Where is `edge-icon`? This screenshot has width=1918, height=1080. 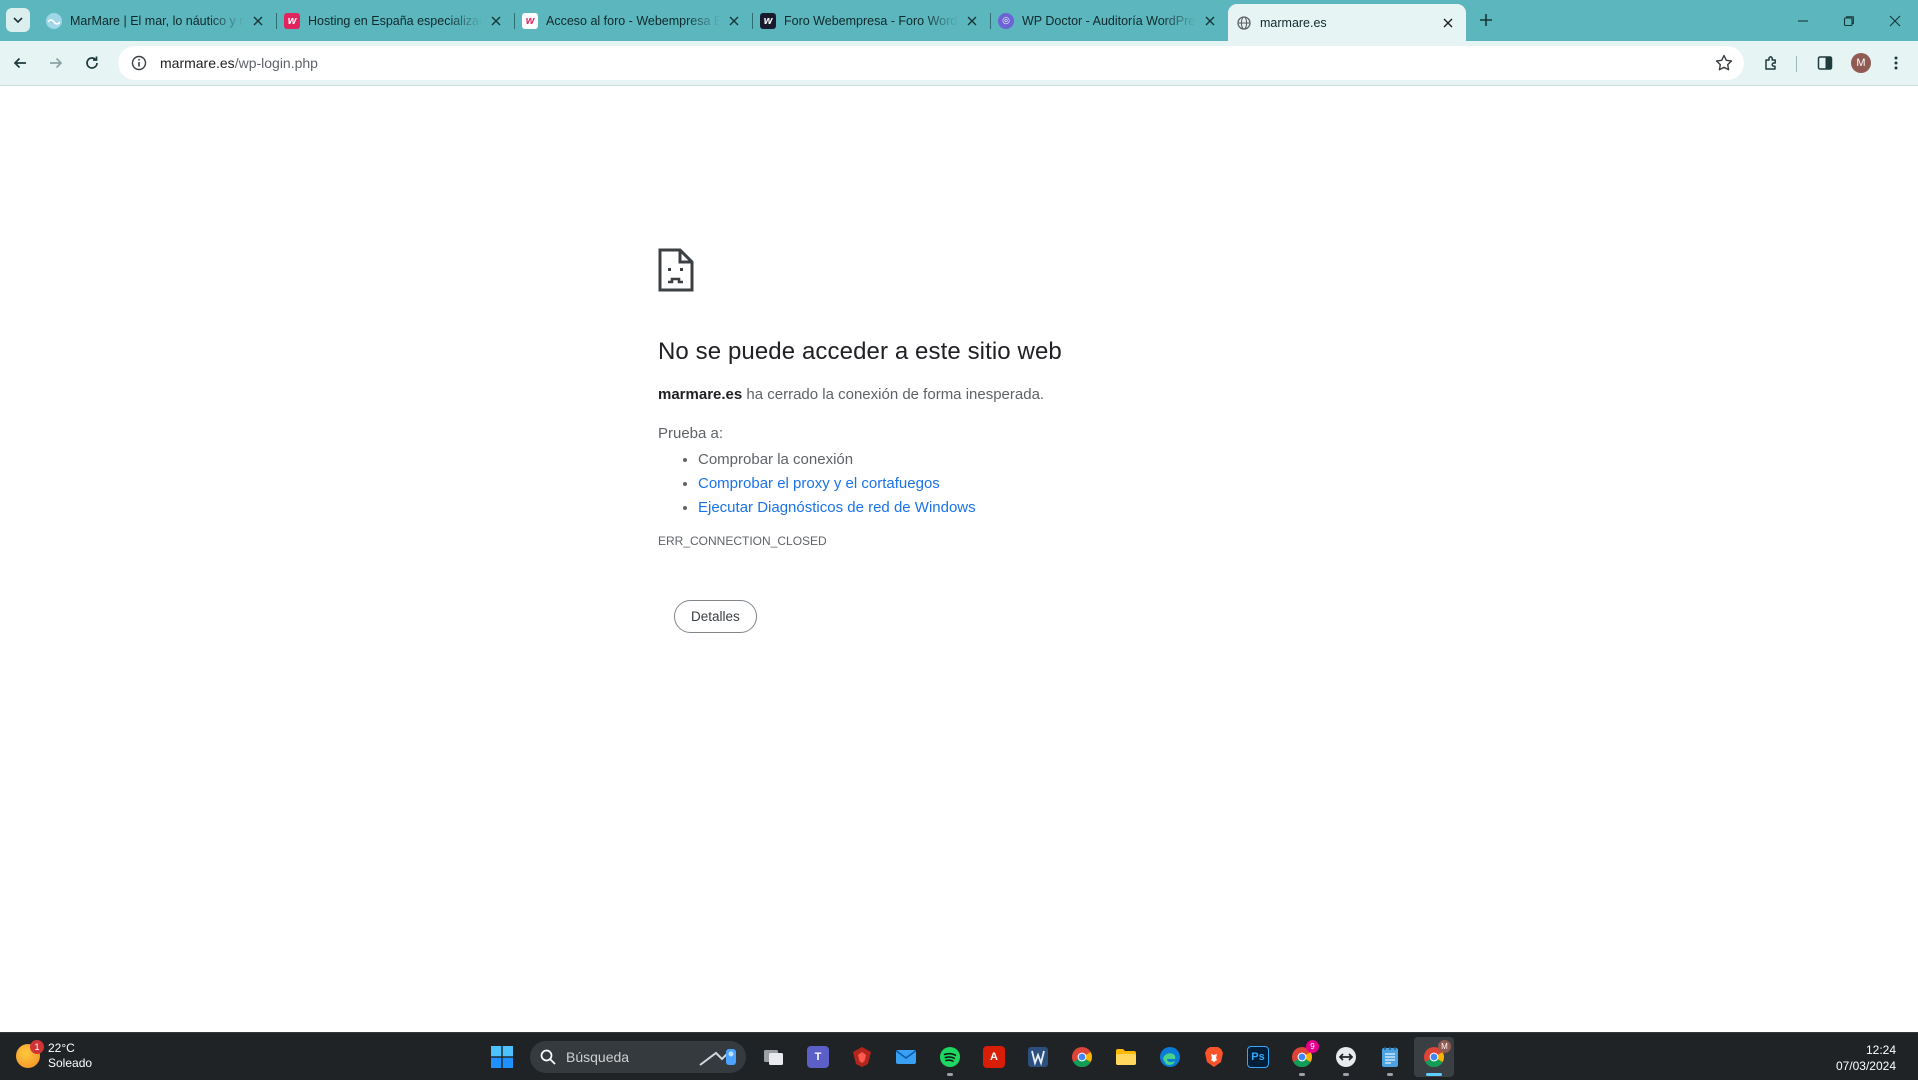 edge-icon is located at coordinates (1170, 1057).